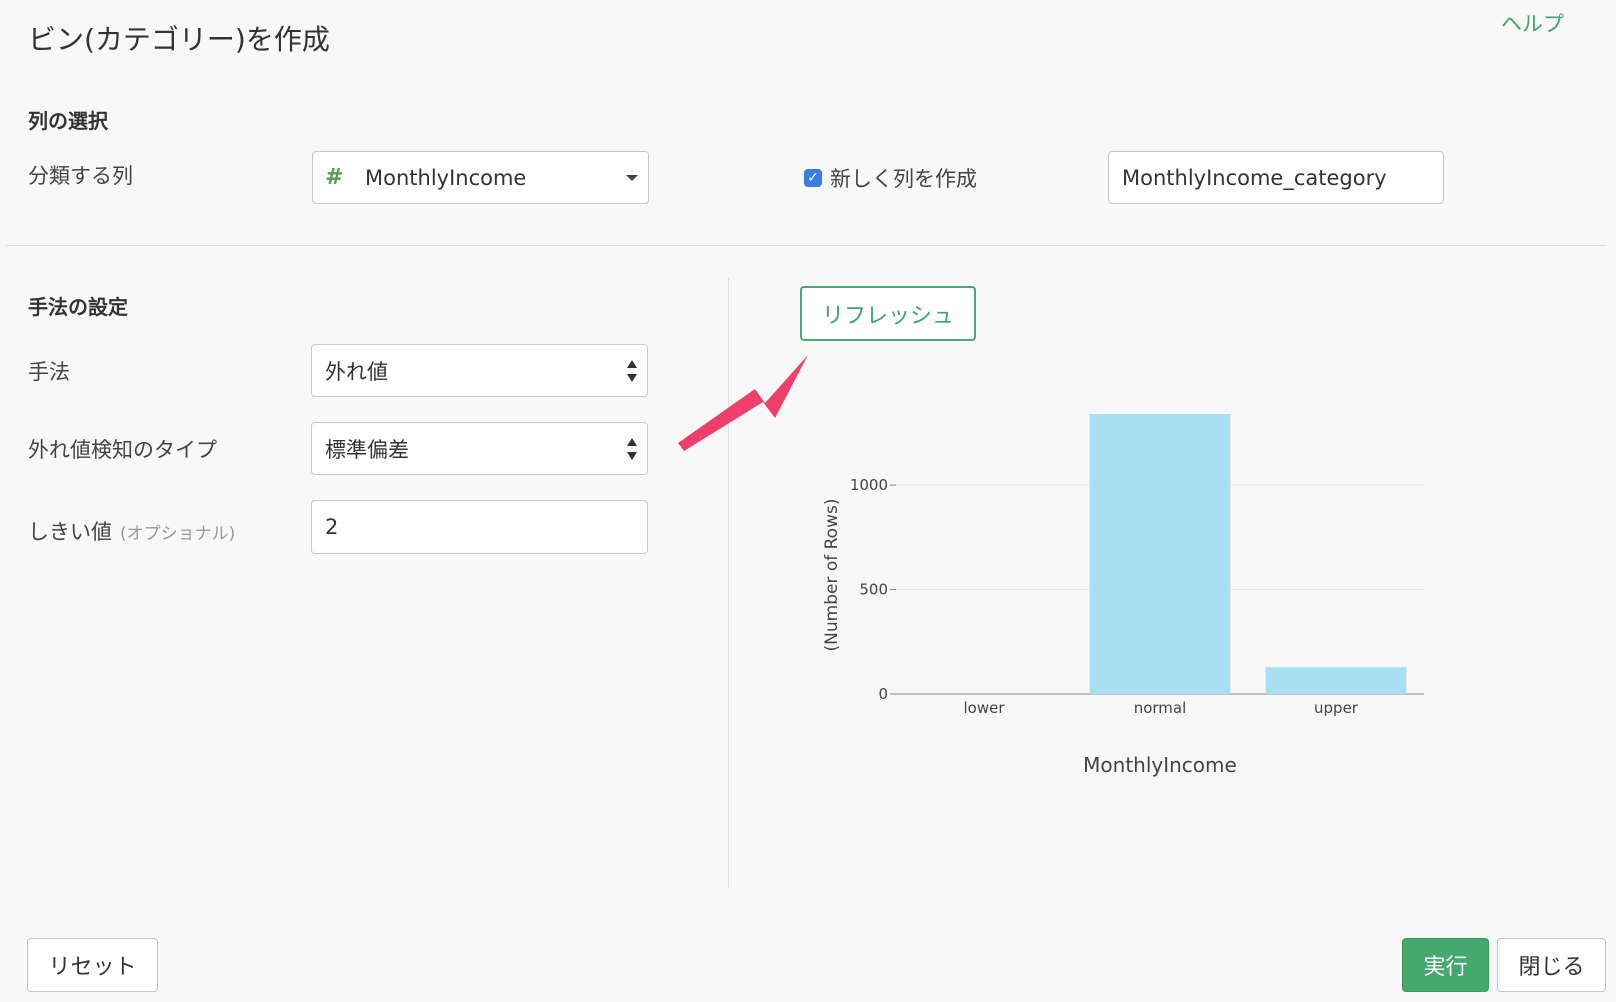 This screenshot has height=1002, width=1616. I want to click on bar-normal, so click(1160, 554).